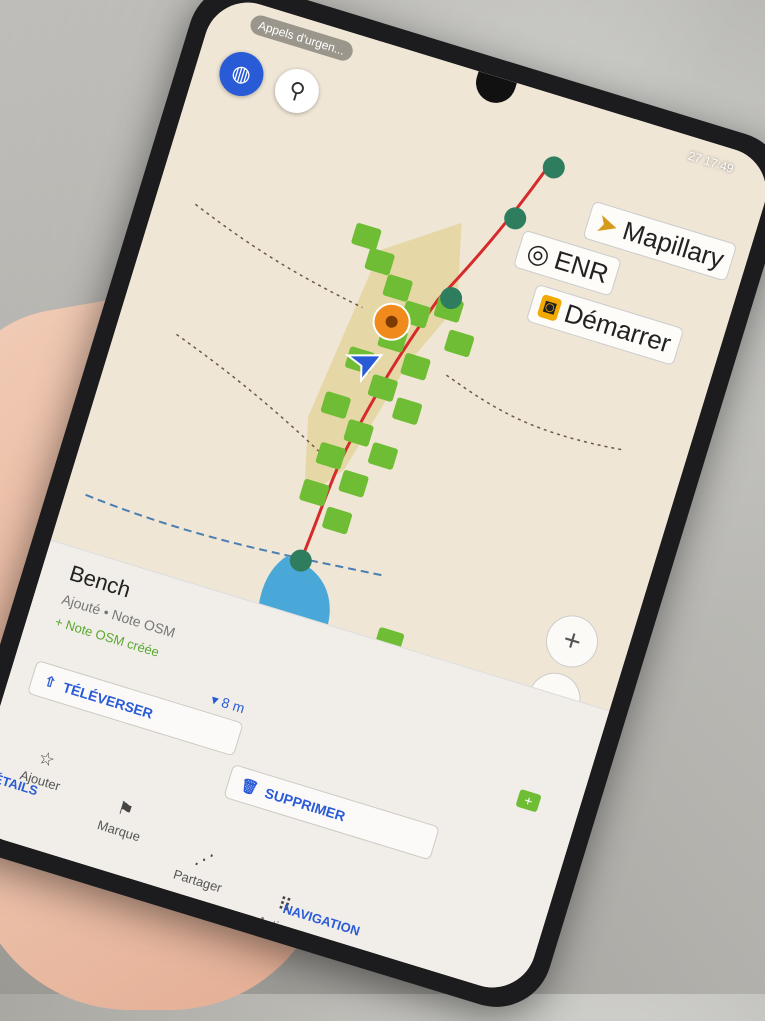 The height and width of the screenshot is (1021, 765). What do you see at coordinates (122, 819) in the screenshot?
I see `tab-marker: ⚑ Marque` at bounding box center [122, 819].